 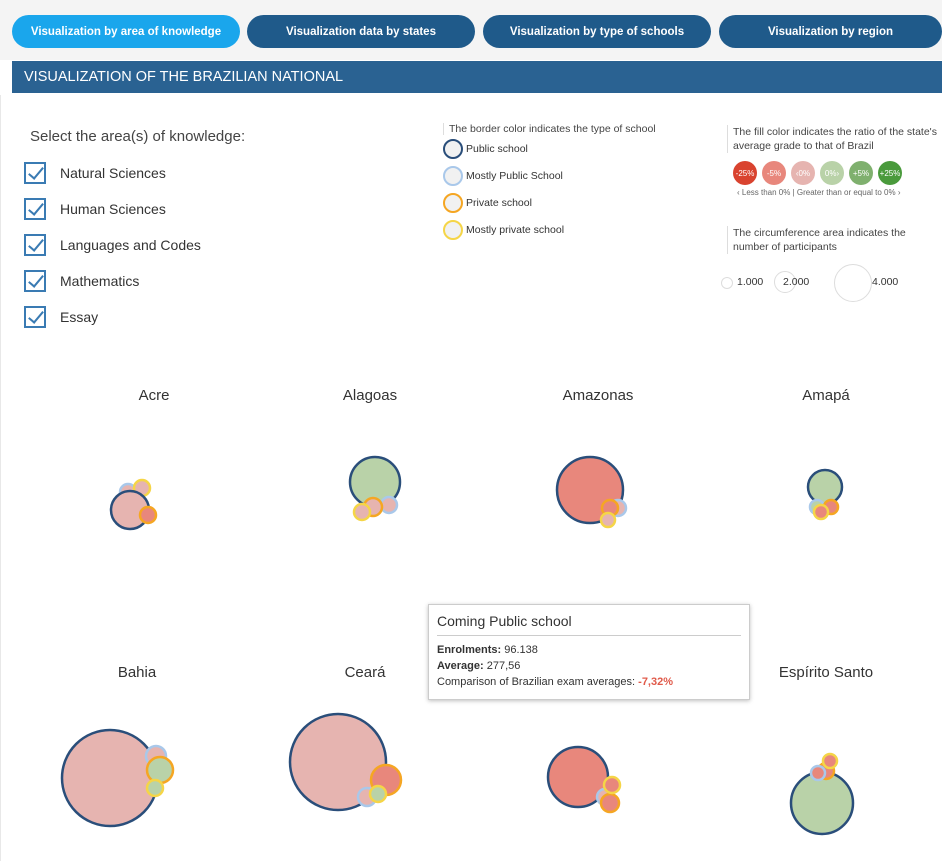 What do you see at coordinates (479, 666) in the screenshot?
I see `tooltip-average: Average: 277,56` at bounding box center [479, 666].